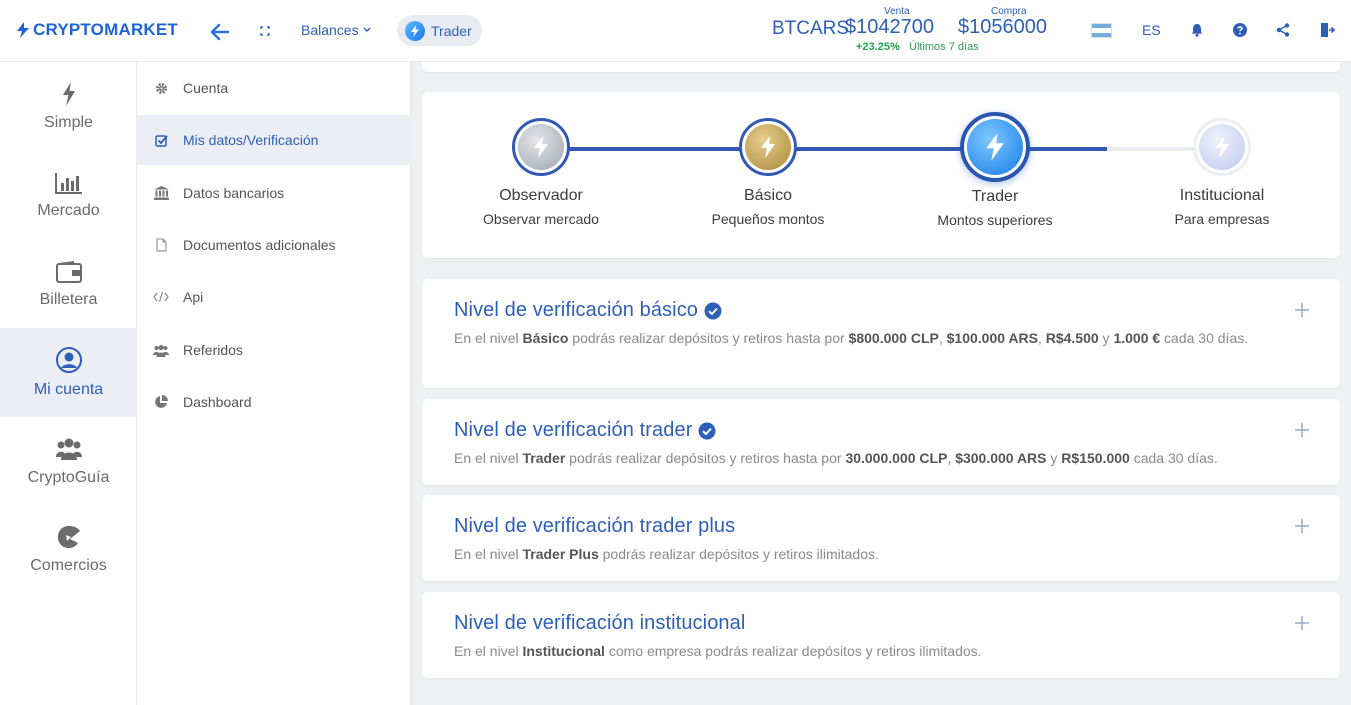 The height and width of the screenshot is (705, 1351). Describe the element at coordinates (1101, 30) in the screenshot. I see `argentina-flag-icon` at that location.